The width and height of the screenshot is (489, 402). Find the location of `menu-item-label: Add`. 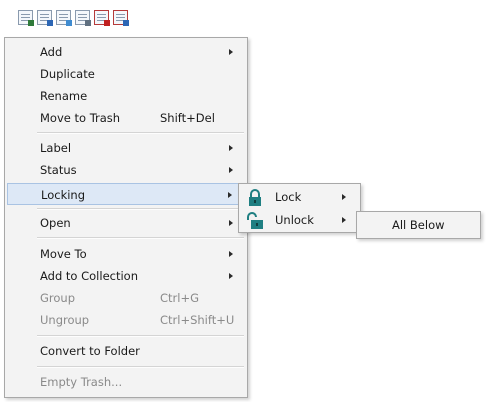

menu-item-label: Add is located at coordinates (51, 52).